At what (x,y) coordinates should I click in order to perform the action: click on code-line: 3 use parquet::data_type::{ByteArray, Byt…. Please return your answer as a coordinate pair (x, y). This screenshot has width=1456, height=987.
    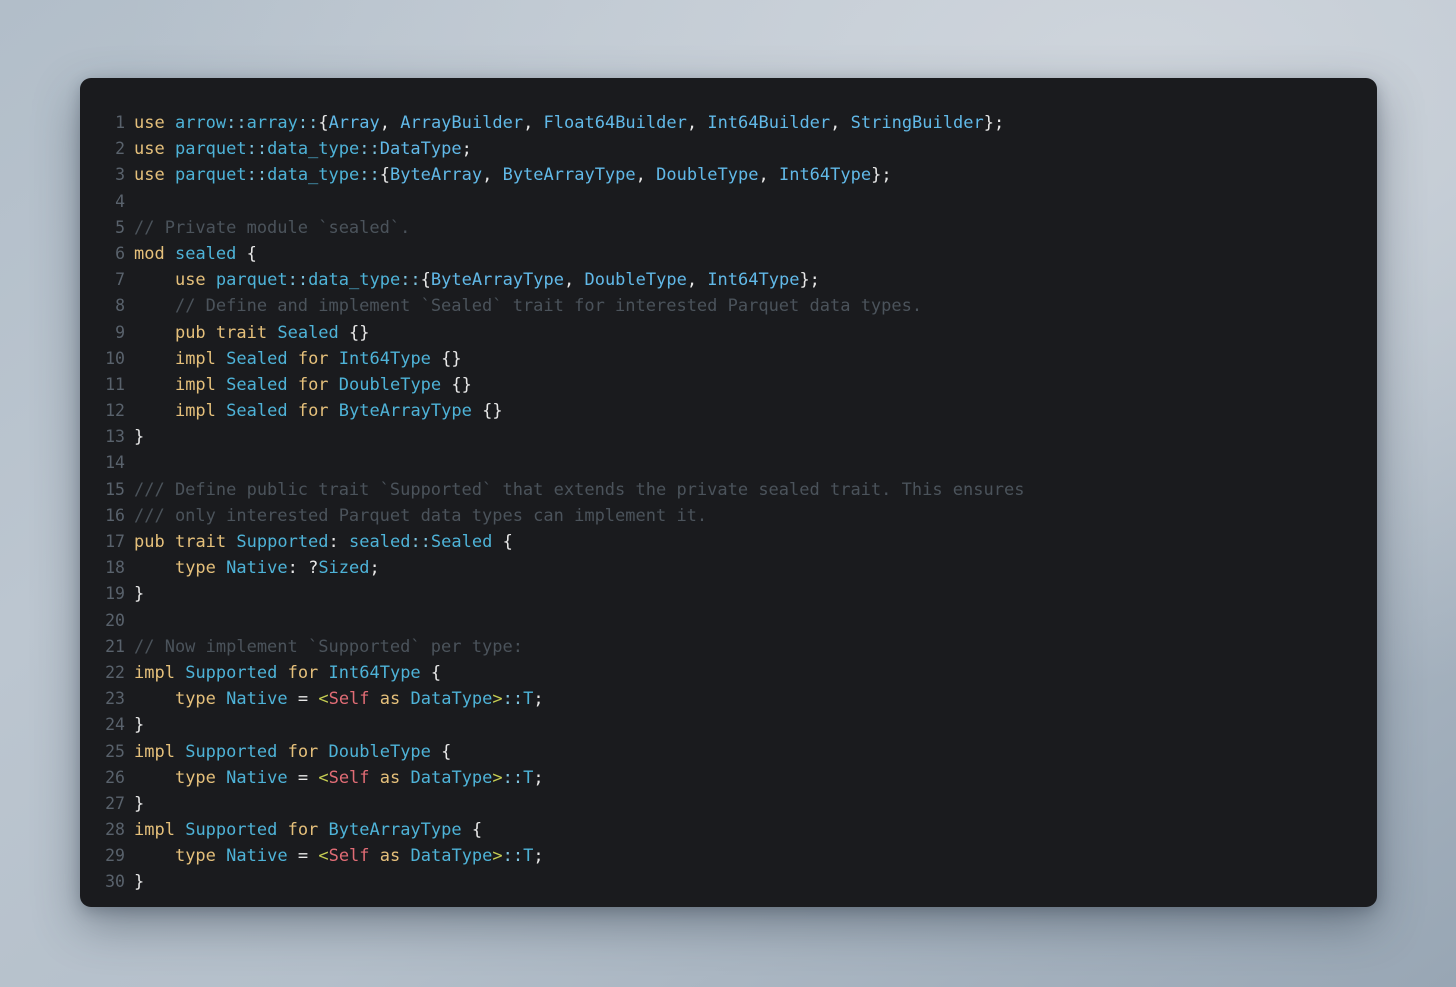
    Looking at the image, I should click on (728, 175).